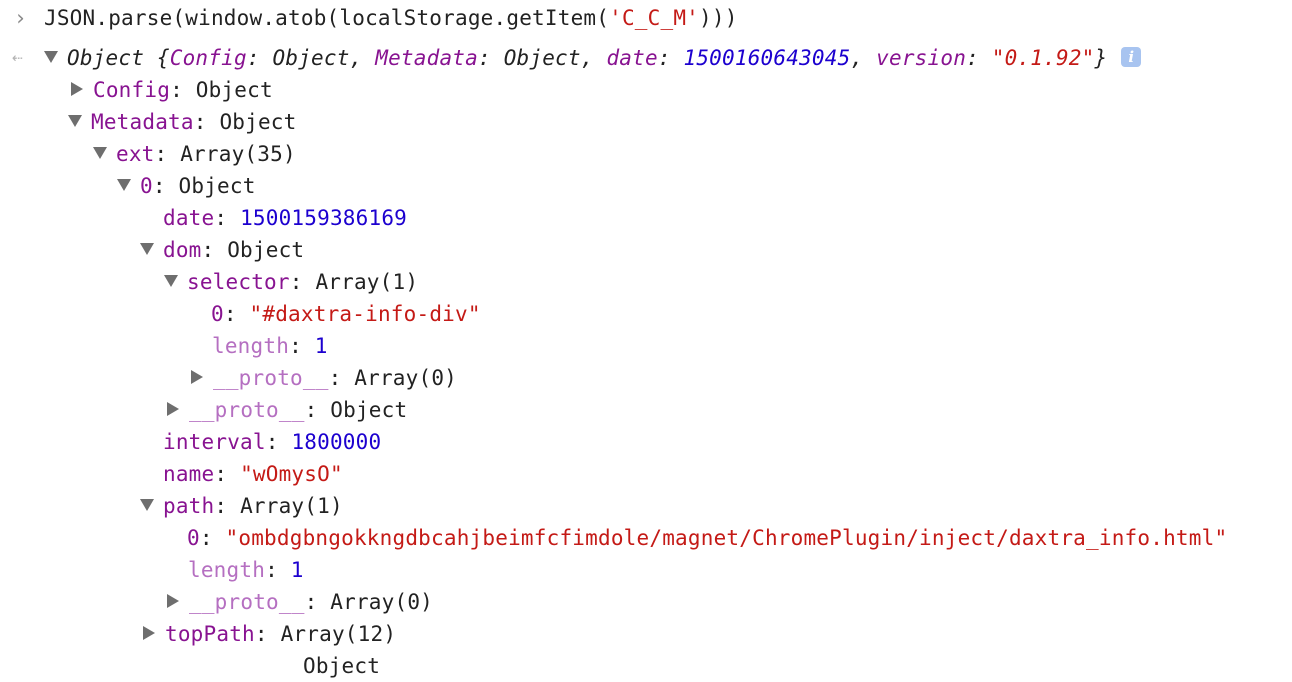  I want to click on tree-node-name: name: "wOmysO", so click(253, 474).